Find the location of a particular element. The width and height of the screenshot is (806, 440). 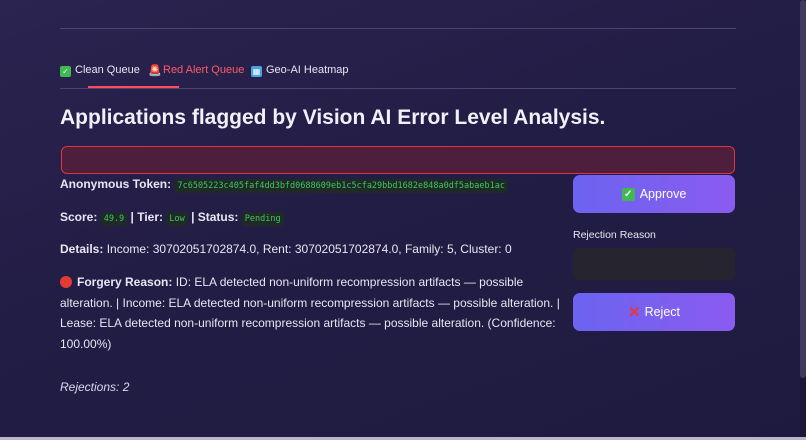

tab-geo-ai-heatmap: ▦ Geo-AI Heatmap is located at coordinates (300, 70).